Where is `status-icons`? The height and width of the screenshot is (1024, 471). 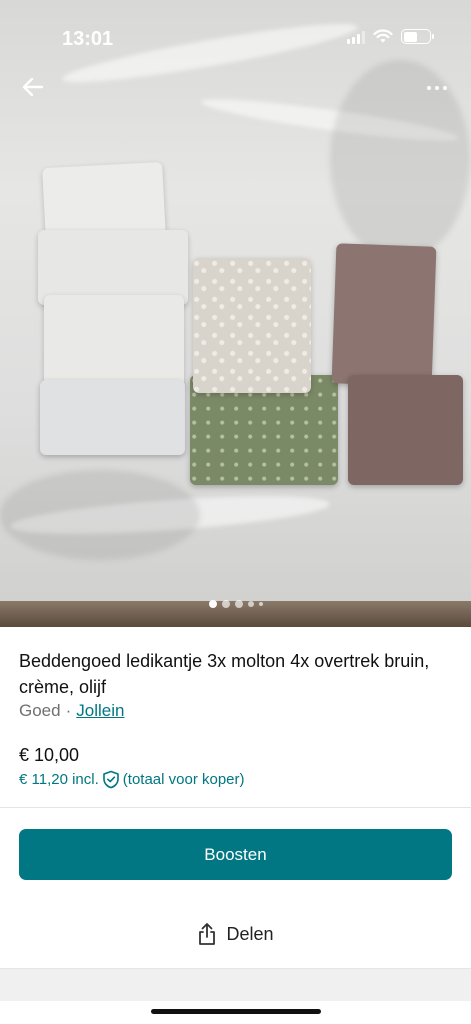 status-icons is located at coordinates (390, 36).